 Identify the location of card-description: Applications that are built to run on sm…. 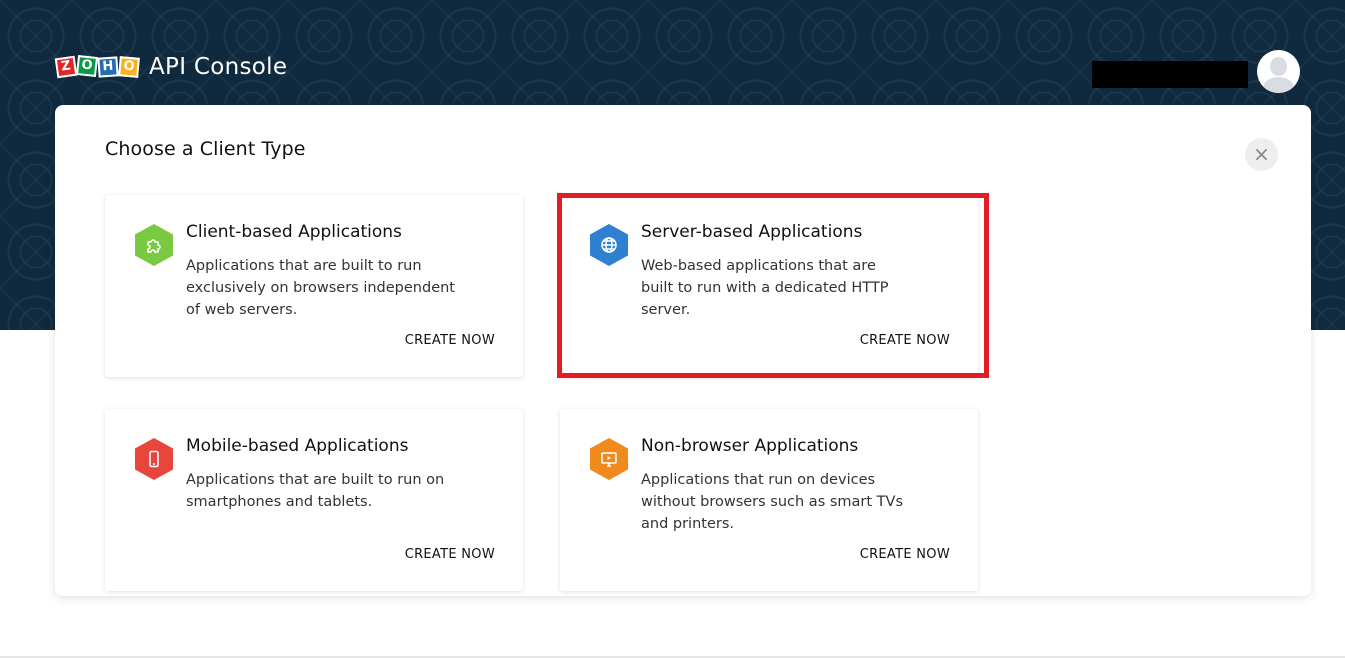
(315, 491).